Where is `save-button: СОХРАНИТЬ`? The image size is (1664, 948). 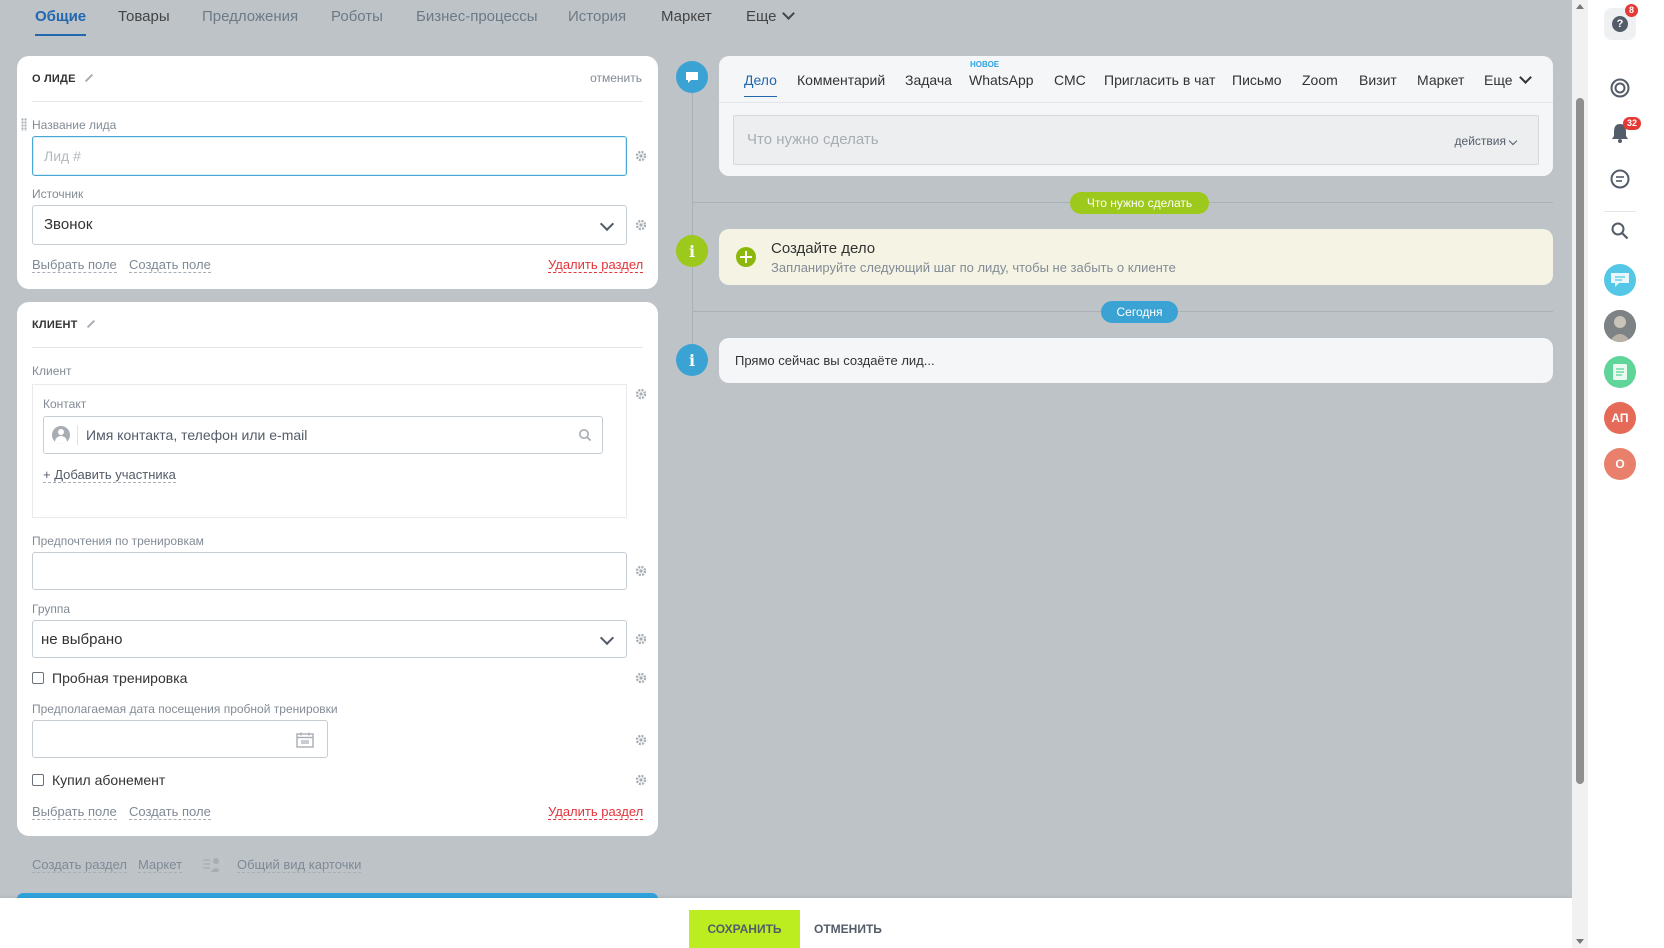 save-button: СОХРАНИТЬ is located at coordinates (744, 929).